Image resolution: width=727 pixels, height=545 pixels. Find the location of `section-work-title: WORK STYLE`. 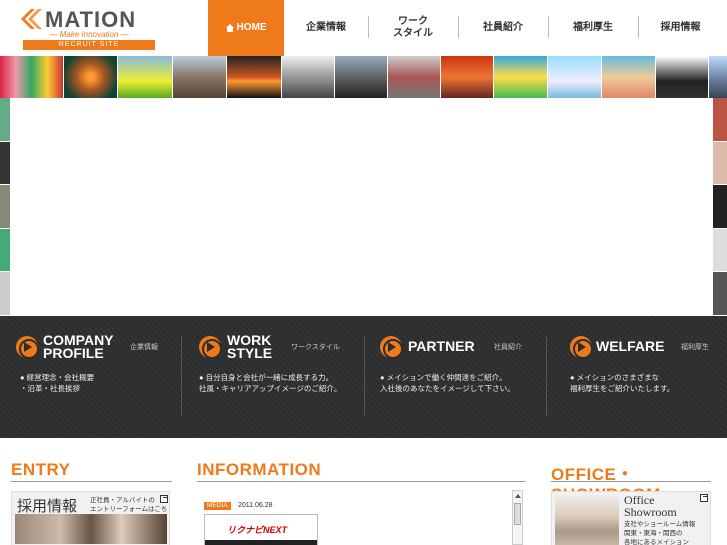

section-work-title: WORK STYLE is located at coordinates (250, 346).